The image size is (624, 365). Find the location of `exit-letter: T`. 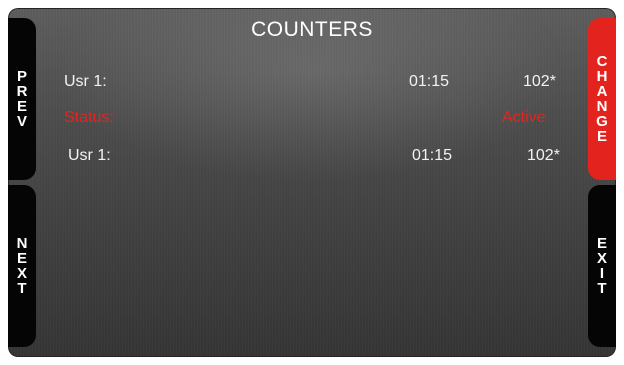

exit-letter: T is located at coordinates (602, 288).